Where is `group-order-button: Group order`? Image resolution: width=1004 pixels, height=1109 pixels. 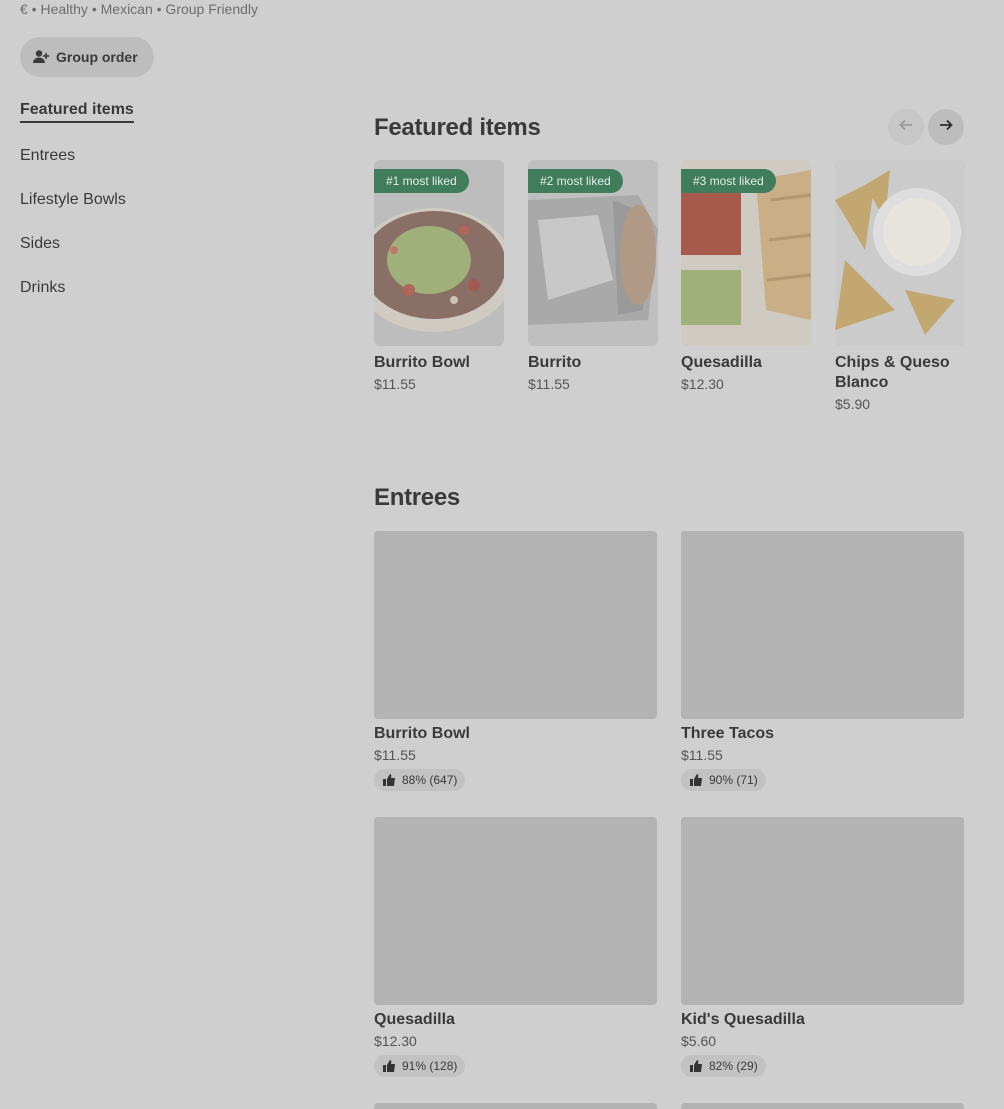
group-order-button: Group order is located at coordinates (87, 57).